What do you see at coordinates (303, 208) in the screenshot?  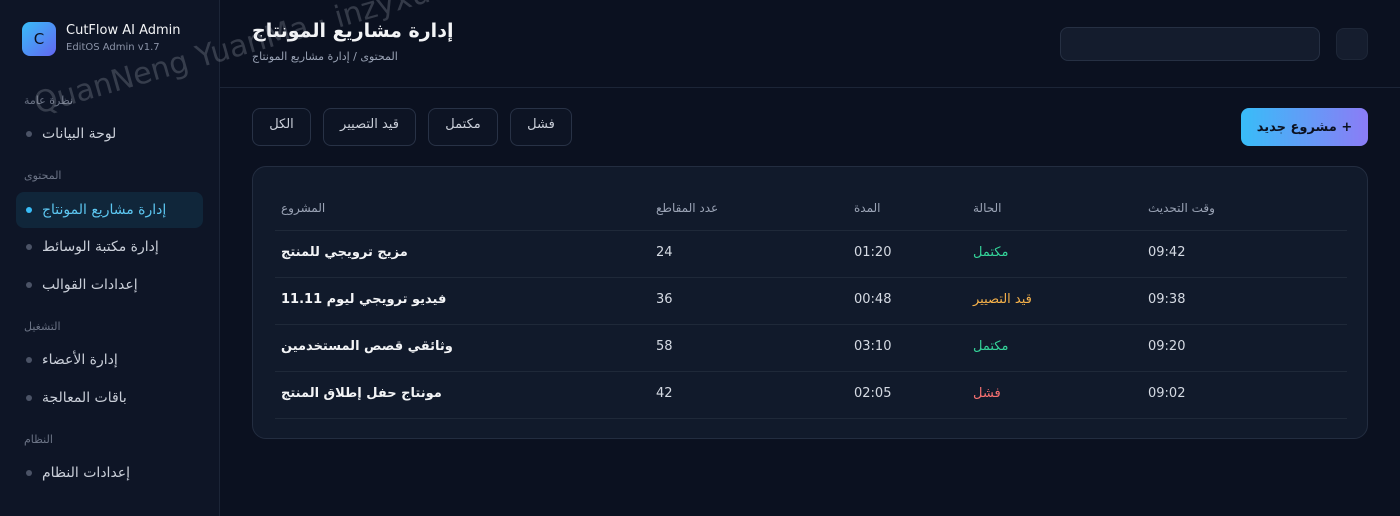 I see `column-header-project: المشروع` at bounding box center [303, 208].